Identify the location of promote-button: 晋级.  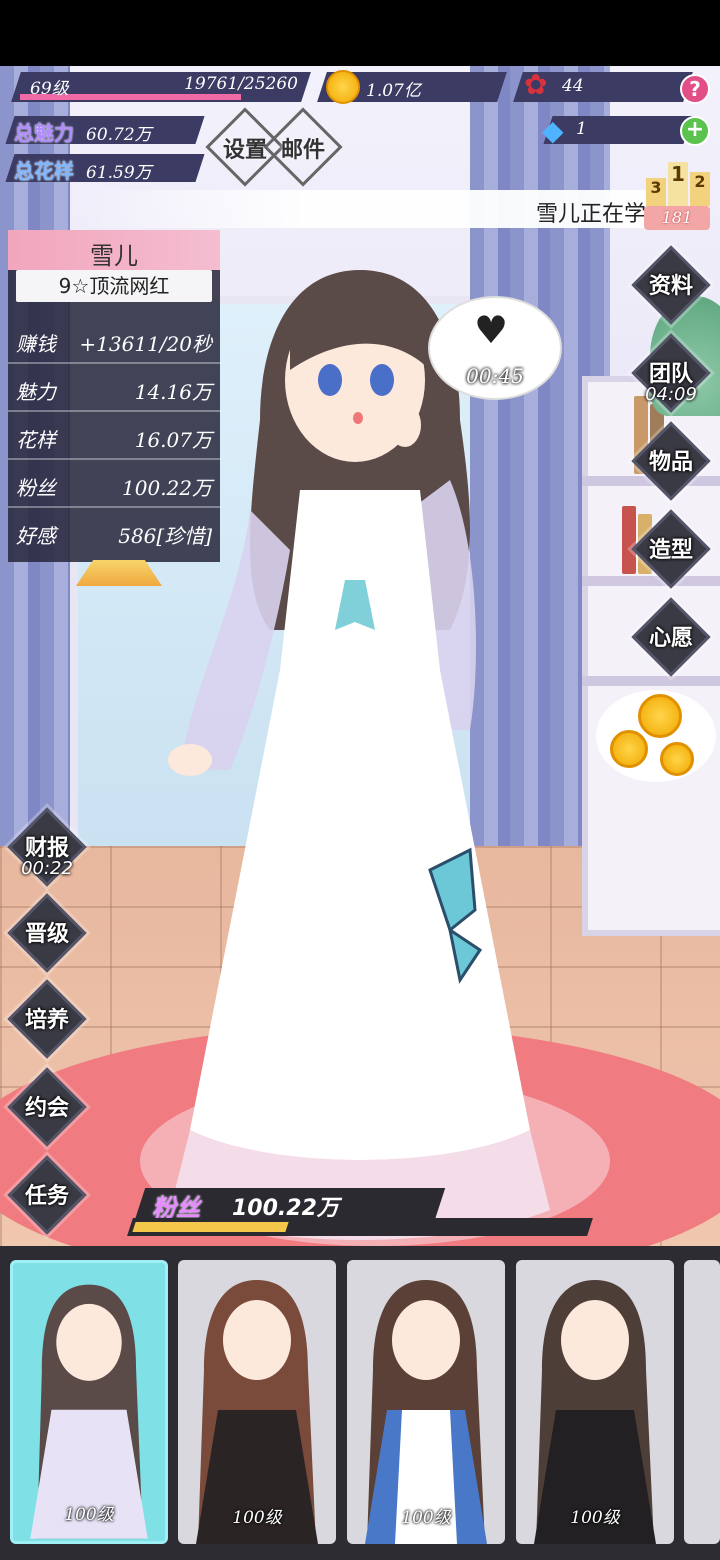
(47, 933).